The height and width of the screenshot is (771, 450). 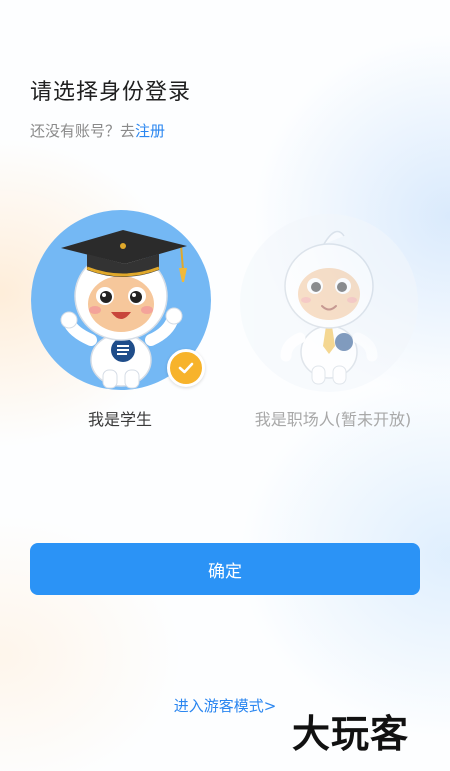 I want to click on watermark-logo: 大玩客, so click(x=351, y=733).